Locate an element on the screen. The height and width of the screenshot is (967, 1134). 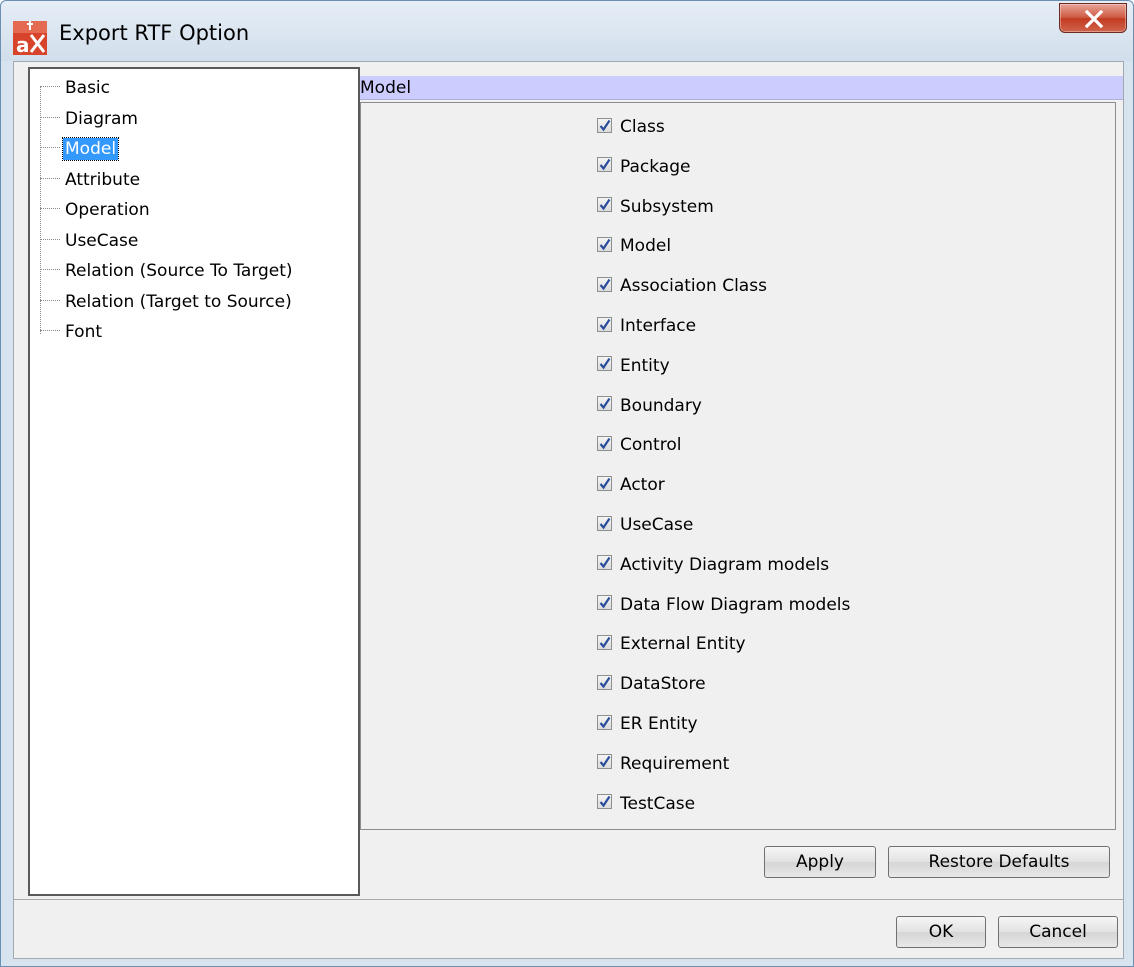
tree-item-label: Relation (Source To Target) is located at coordinates (179, 271).